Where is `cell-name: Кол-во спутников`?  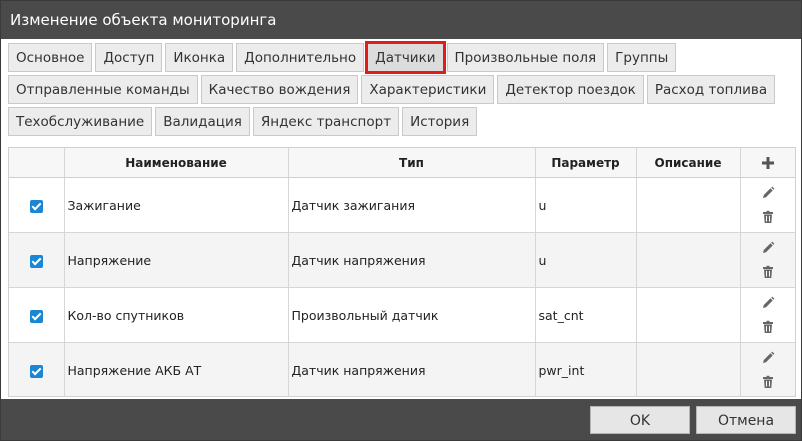 cell-name: Кол-во спутников is located at coordinates (176, 315).